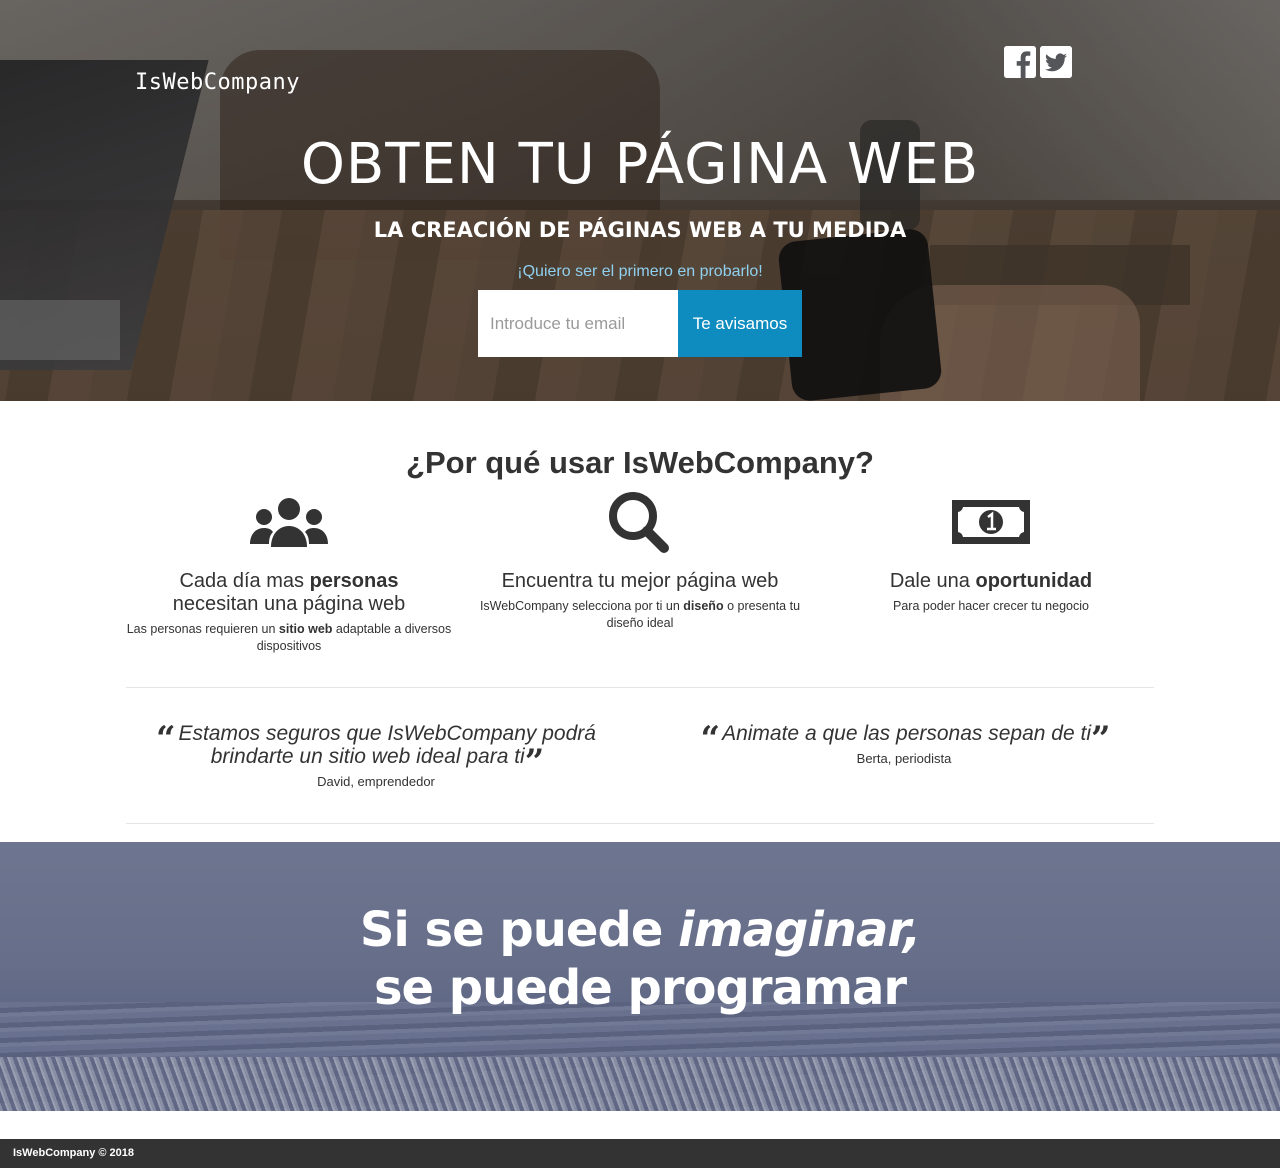 The width and height of the screenshot is (1280, 1168). I want to click on signup-form: Te avisamos, so click(640, 323).